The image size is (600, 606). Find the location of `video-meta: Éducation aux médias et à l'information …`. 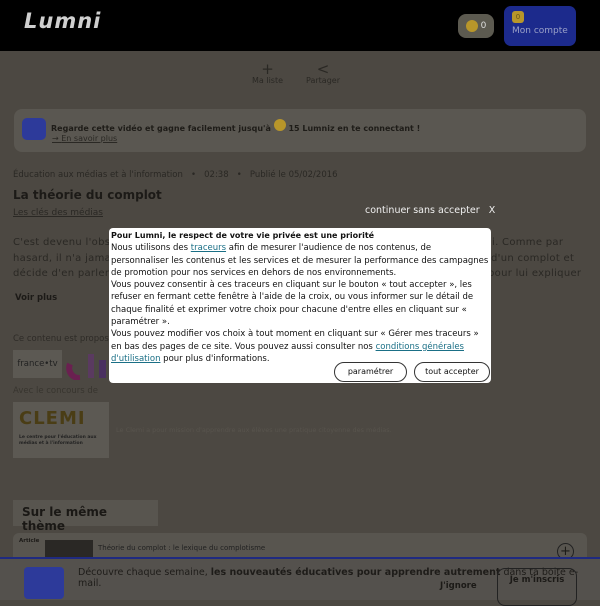

video-meta: Éducation aux médias et à l'information … is located at coordinates (175, 175).